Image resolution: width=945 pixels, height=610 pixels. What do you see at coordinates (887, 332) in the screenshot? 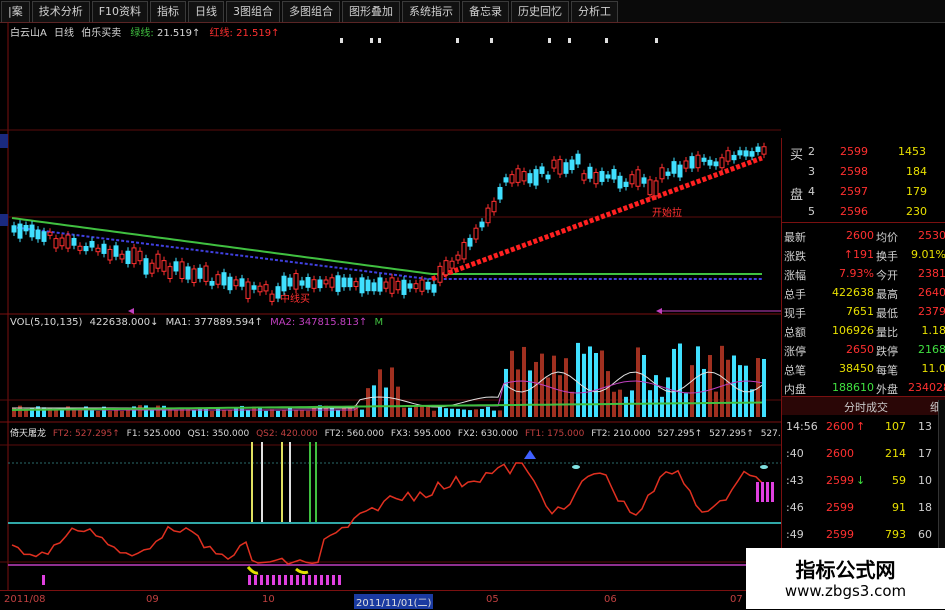
I see `stat-label: 量比` at bounding box center [887, 332].